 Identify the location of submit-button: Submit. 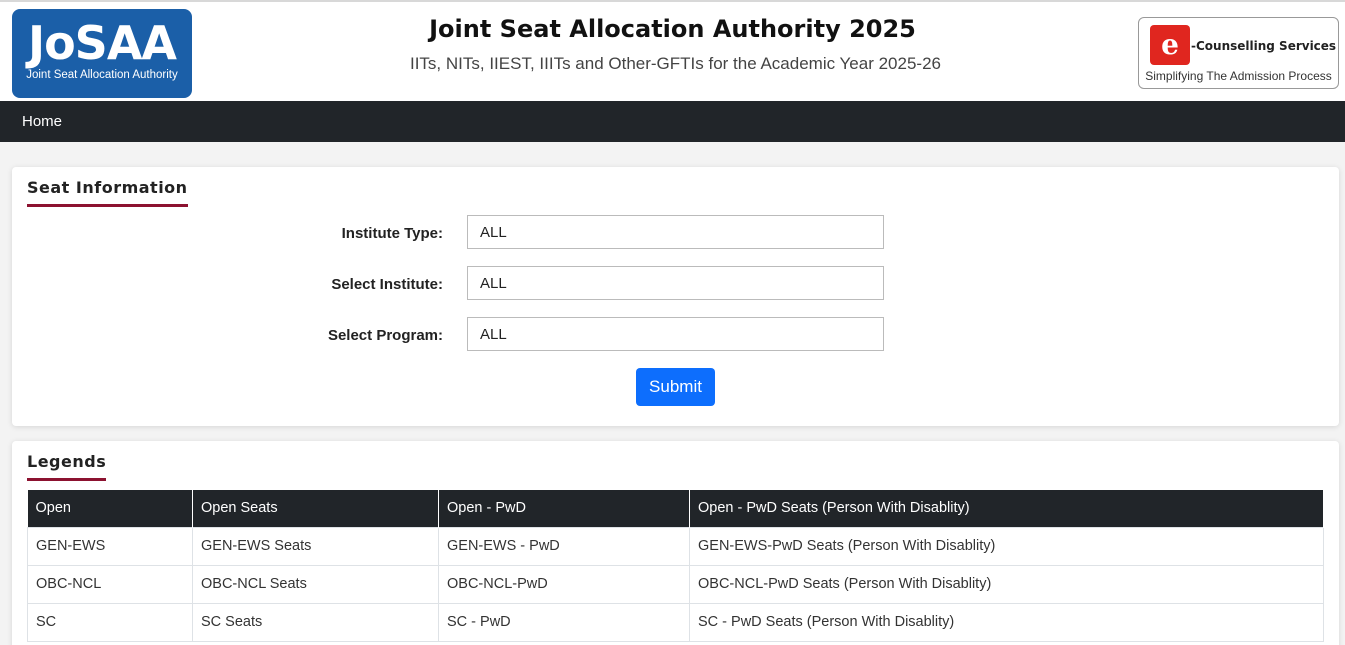
(675, 387).